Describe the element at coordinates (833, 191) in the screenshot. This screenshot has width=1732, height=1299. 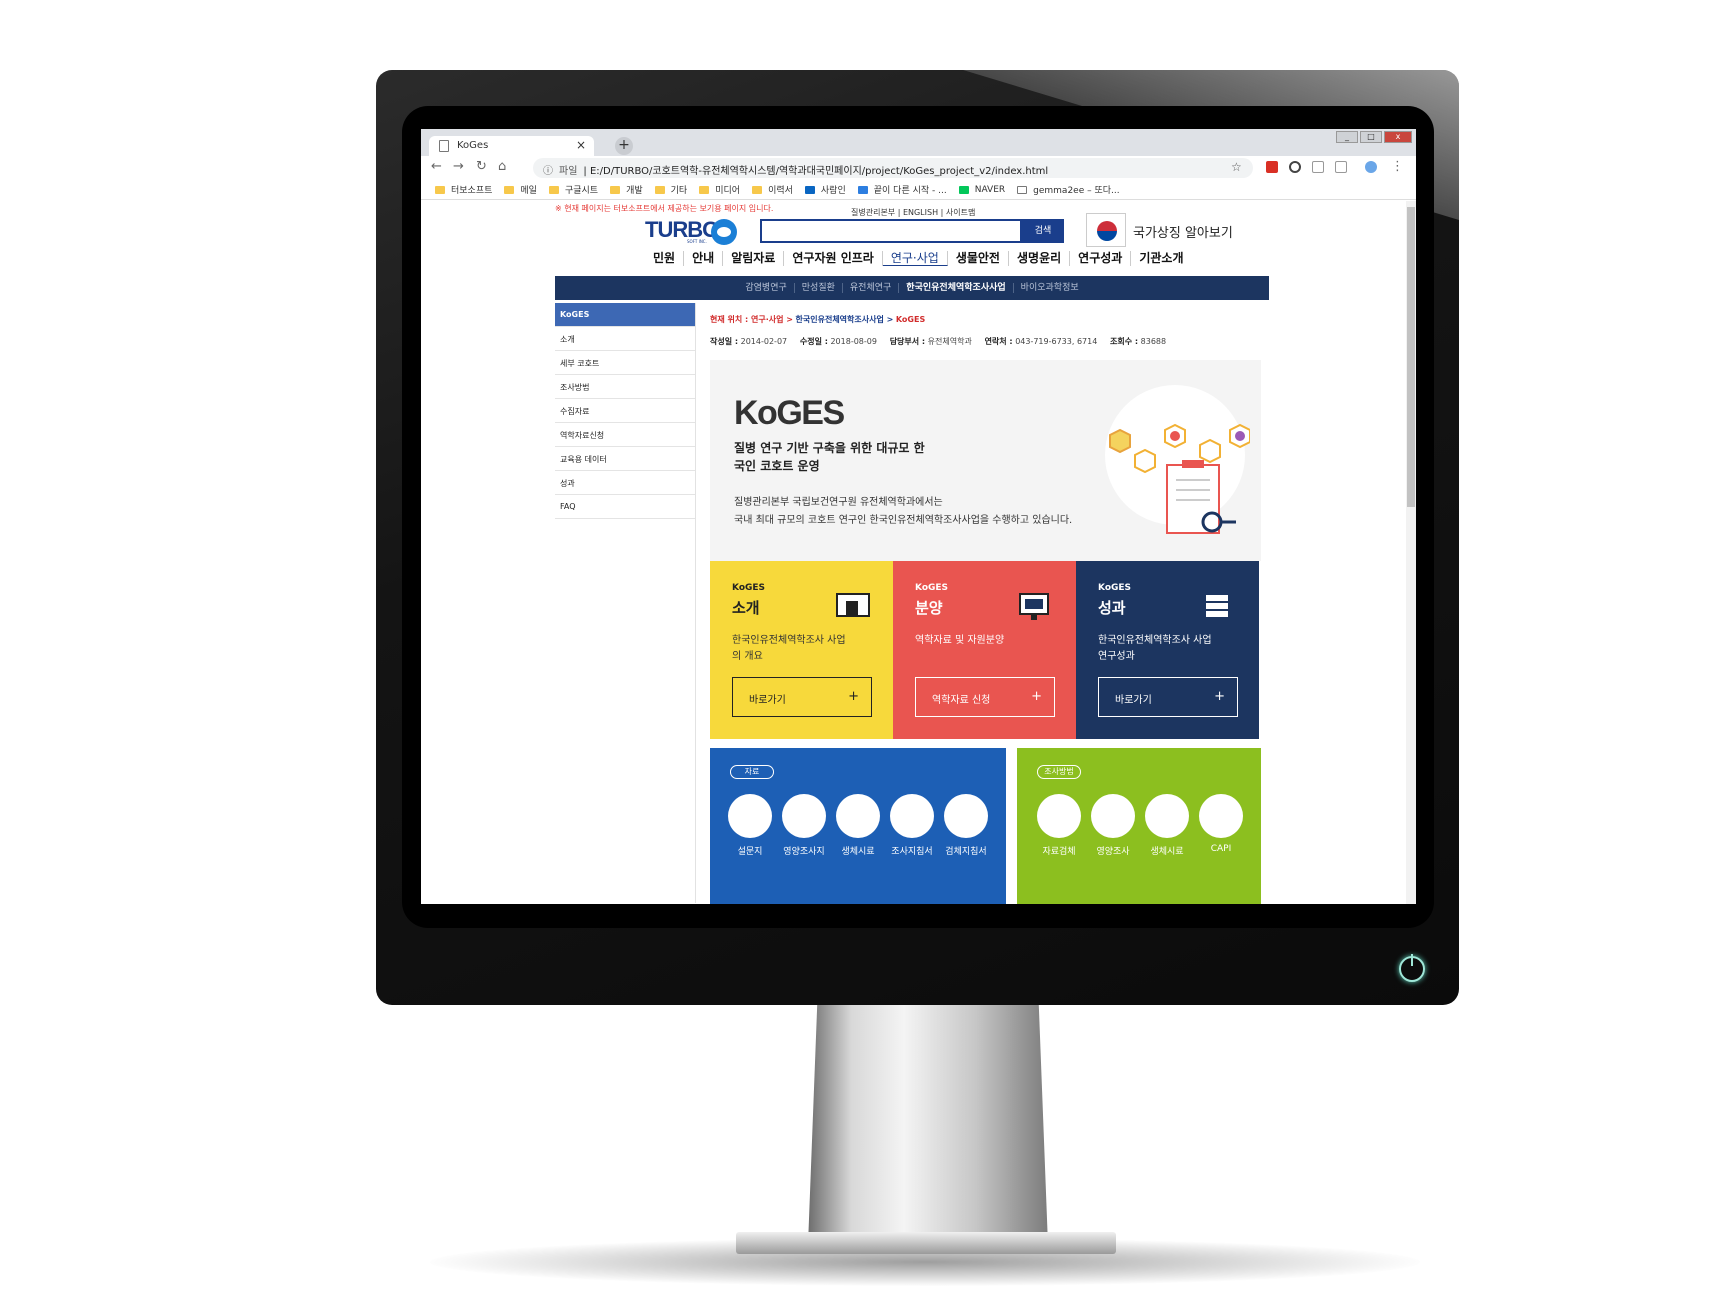
I see `bookmark-label: 사람인` at that location.